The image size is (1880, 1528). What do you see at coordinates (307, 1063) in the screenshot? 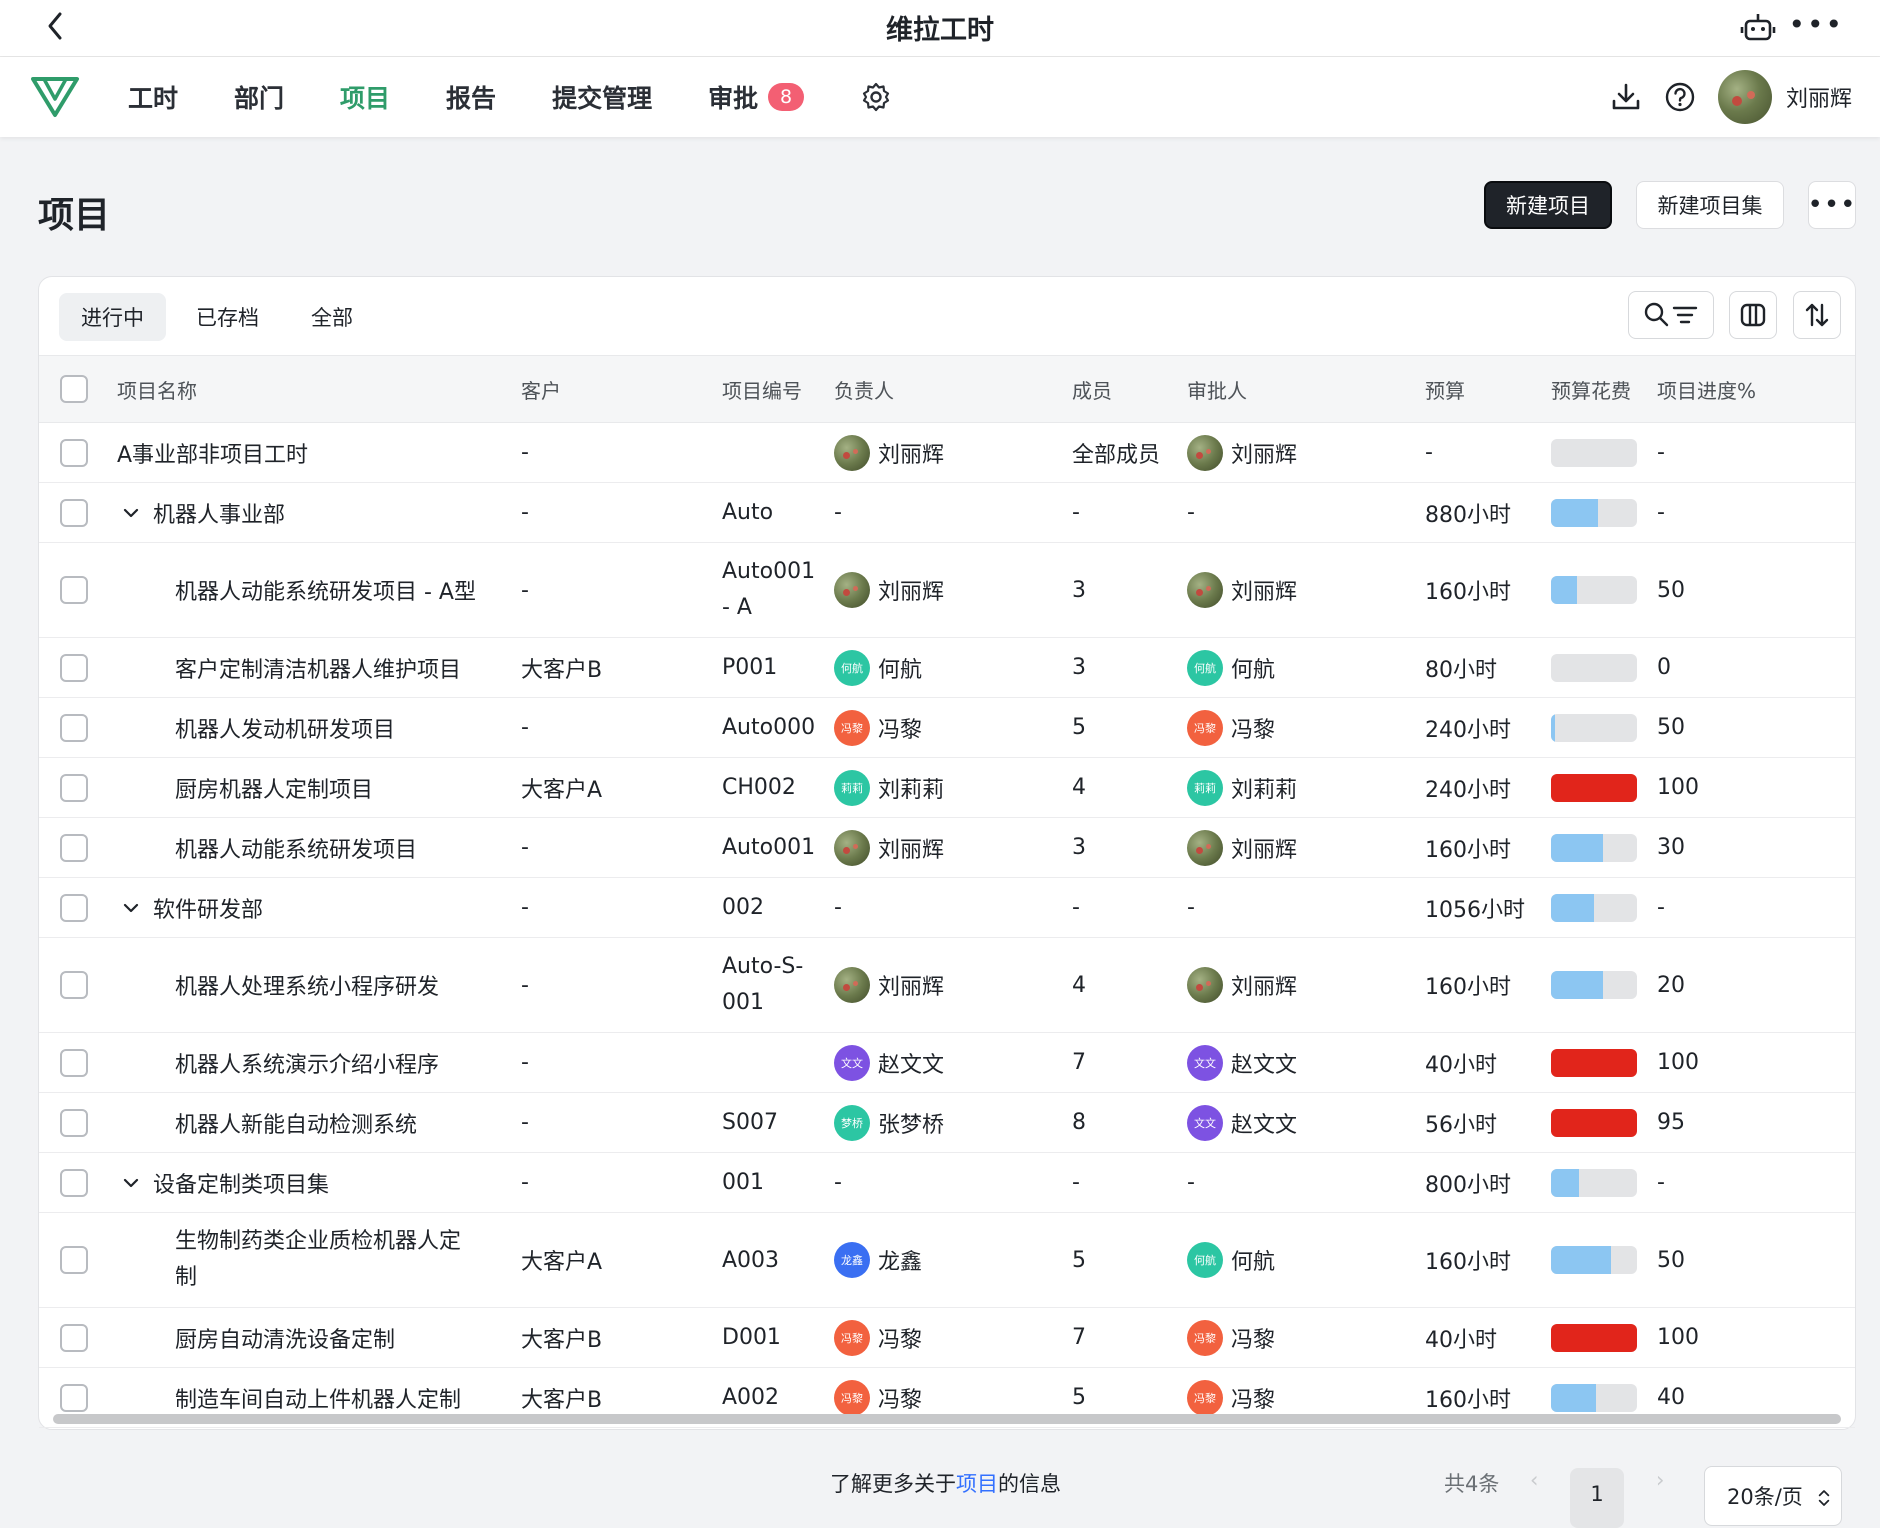
I see `cell-project-name: 机器人系统演示介绍小程序` at bounding box center [307, 1063].